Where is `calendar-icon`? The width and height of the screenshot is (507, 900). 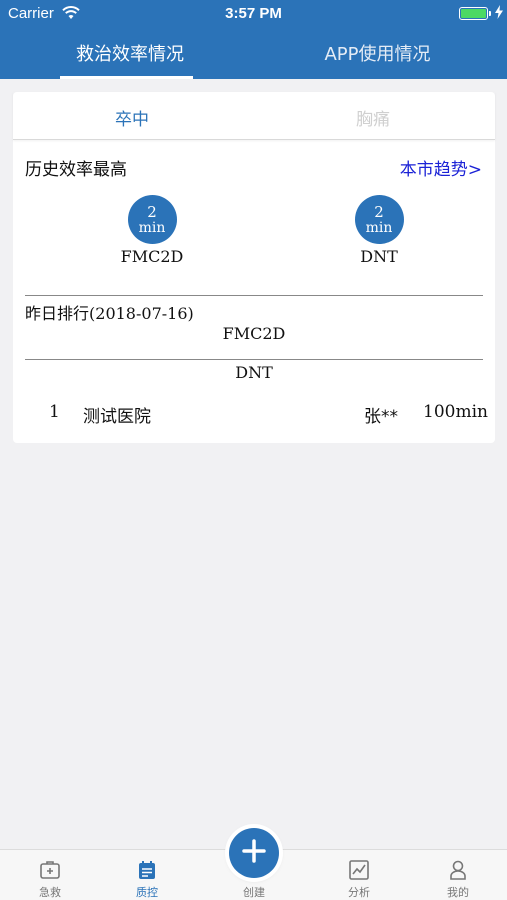 calendar-icon is located at coordinates (147, 870).